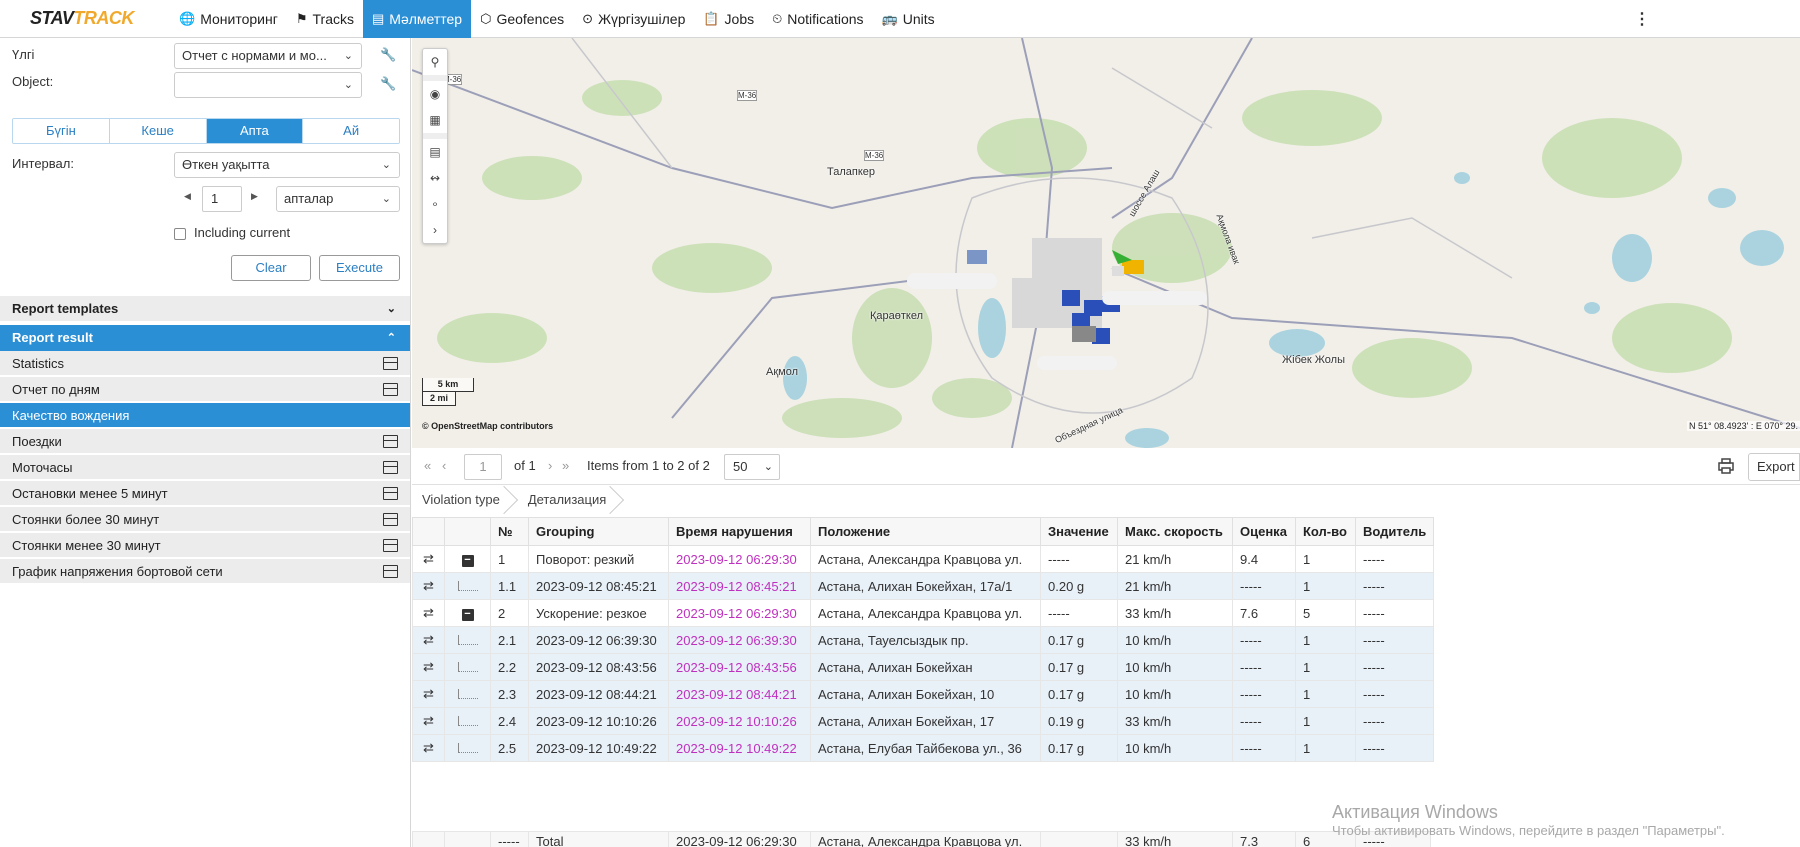  Describe the element at coordinates (435, 152) in the screenshot. I see `ruler-icon: ▤` at that location.